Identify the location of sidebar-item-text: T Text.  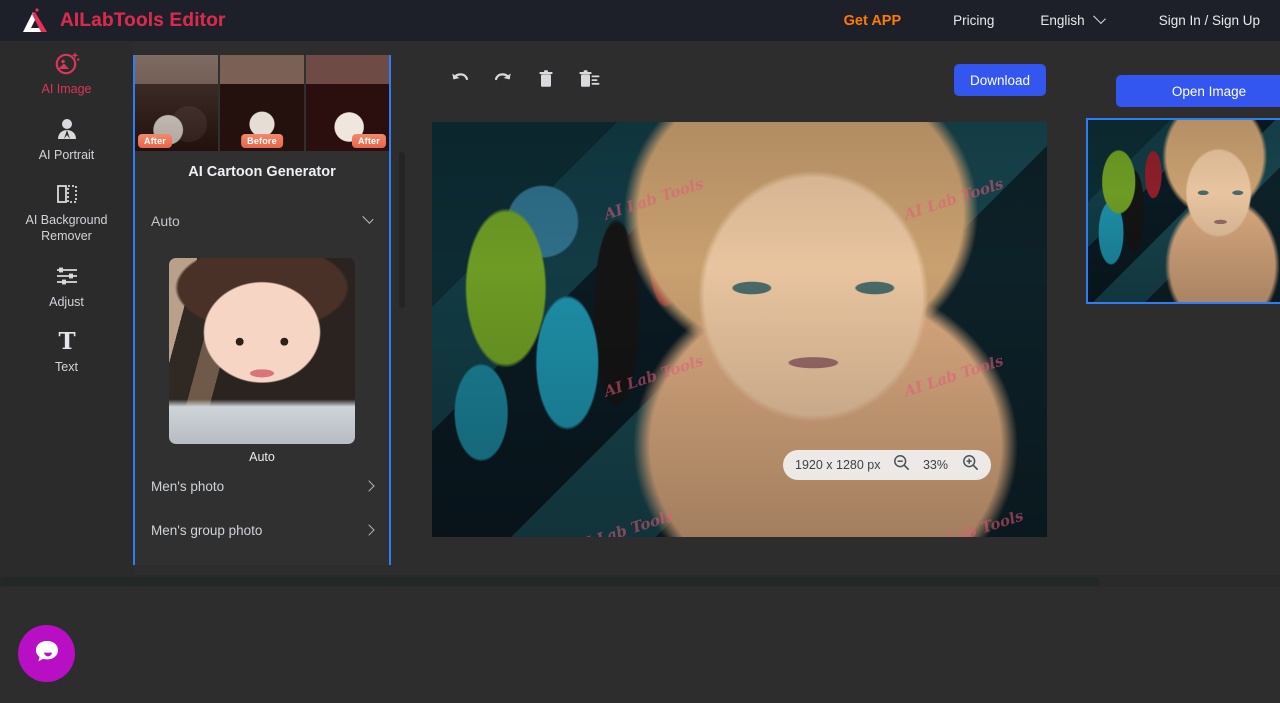
(66, 352).